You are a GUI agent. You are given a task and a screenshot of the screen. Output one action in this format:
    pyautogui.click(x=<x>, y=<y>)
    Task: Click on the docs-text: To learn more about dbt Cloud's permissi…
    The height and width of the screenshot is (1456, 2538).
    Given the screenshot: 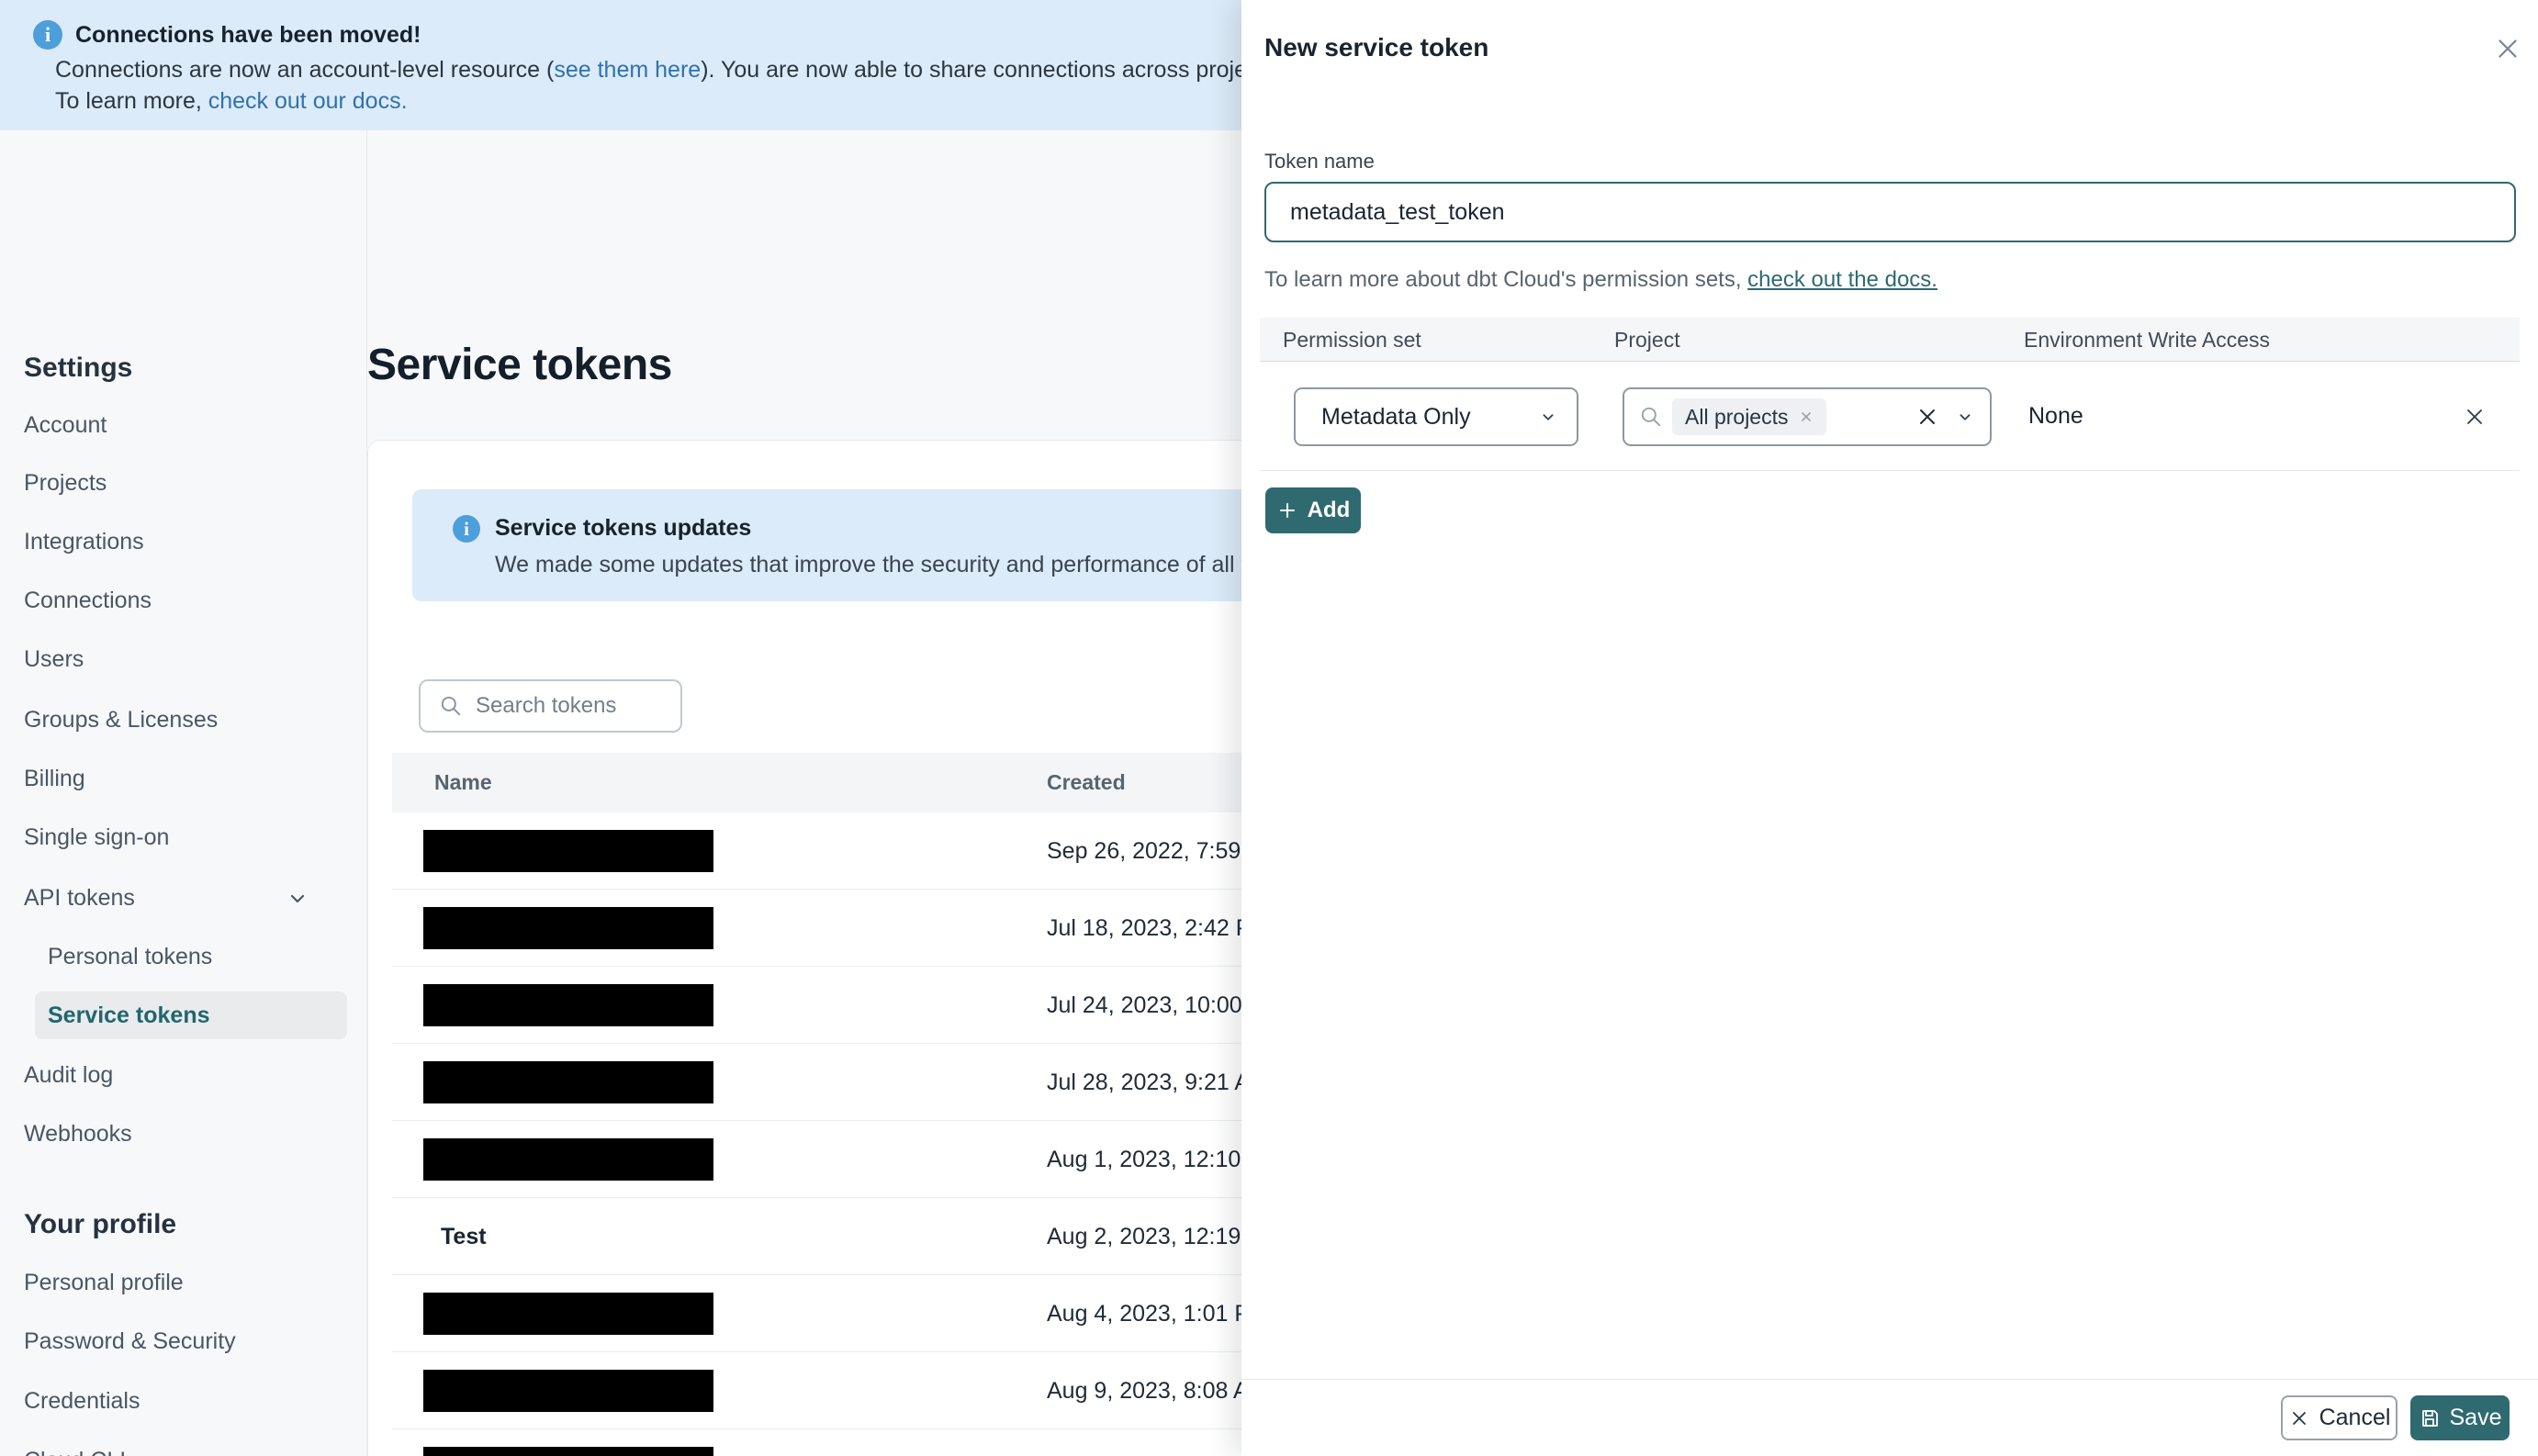 What is the action you would take?
    pyautogui.click(x=1506, y=279)
    